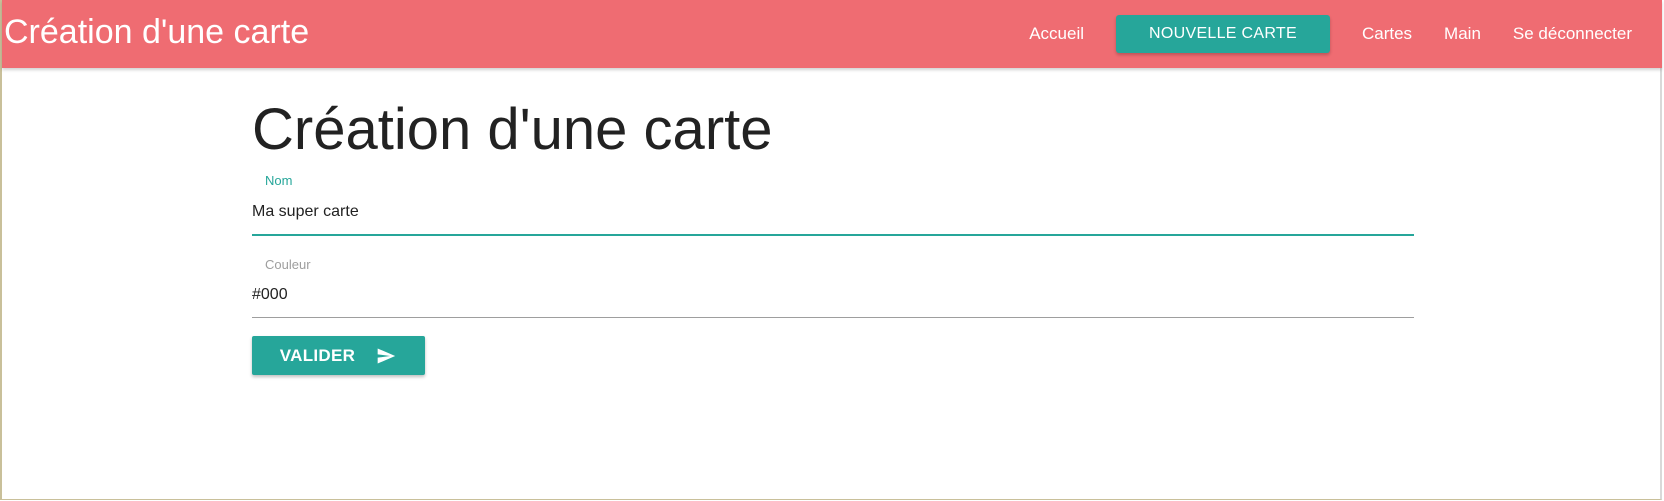 The image size is (1664, 501). What do you see at coordinates (156, 32) in the screenshot?
I see `brand-title: Création d'une carte` at bounding box center [156, 32].